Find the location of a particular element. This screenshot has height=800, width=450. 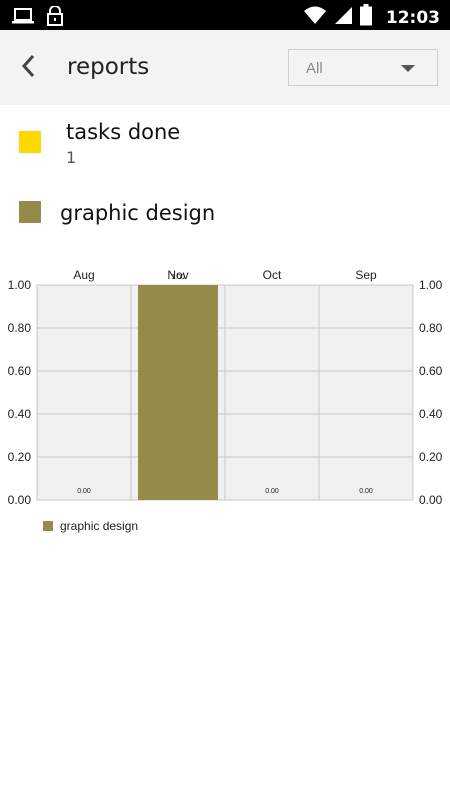

y-tick-label-right: 0.20 is located at coordinates (431, 457).